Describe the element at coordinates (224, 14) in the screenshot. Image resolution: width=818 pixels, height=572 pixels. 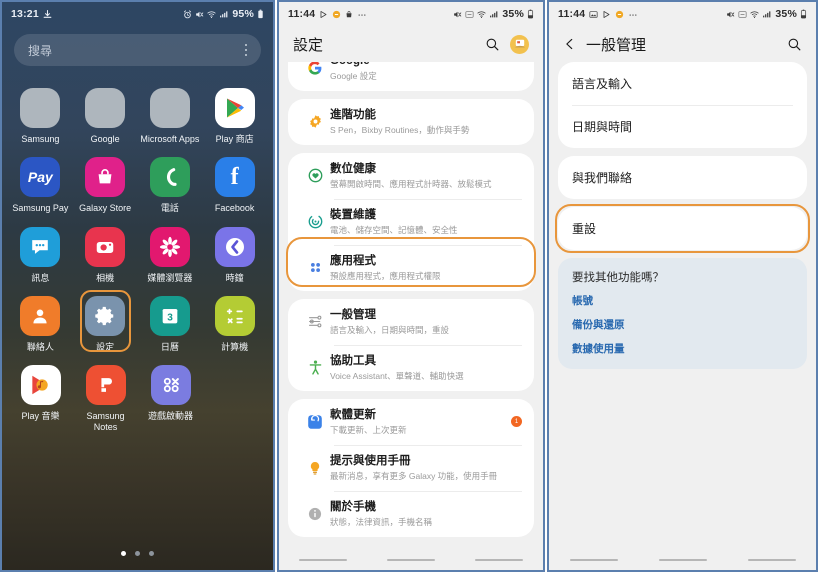
I see `signal-icon` at that location.